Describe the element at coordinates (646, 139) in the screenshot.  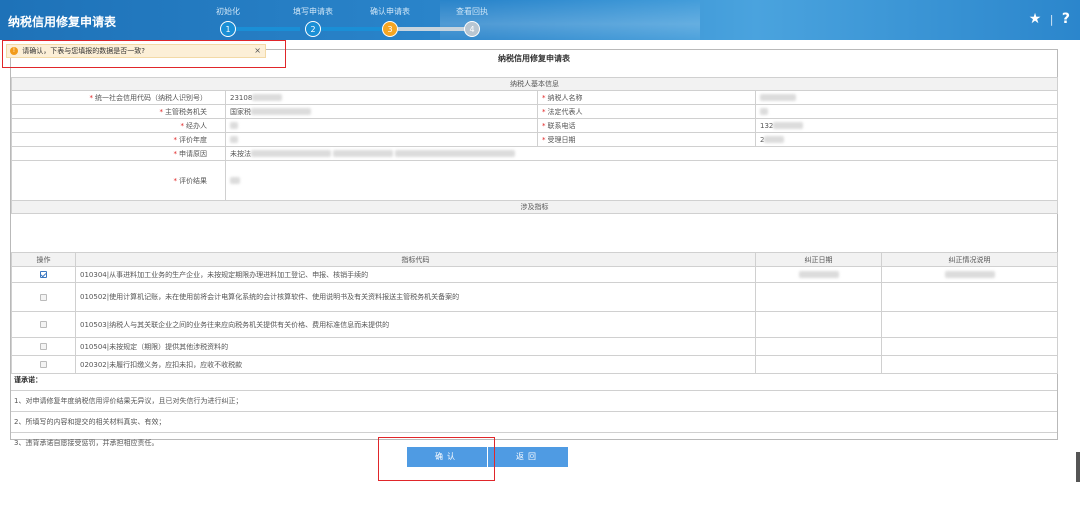
I see `field-label: * 受理日期` at that location.